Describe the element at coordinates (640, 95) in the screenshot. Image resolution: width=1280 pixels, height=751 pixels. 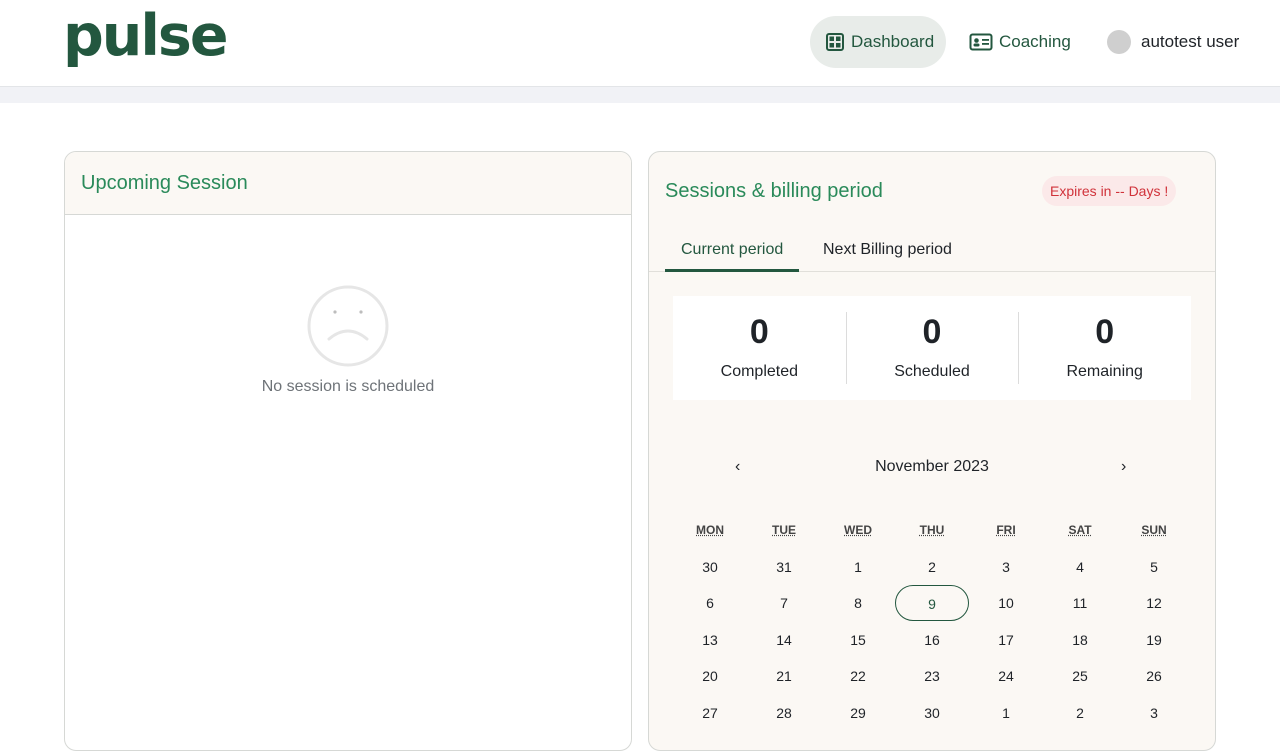
I see `header-divider-band` at that location.